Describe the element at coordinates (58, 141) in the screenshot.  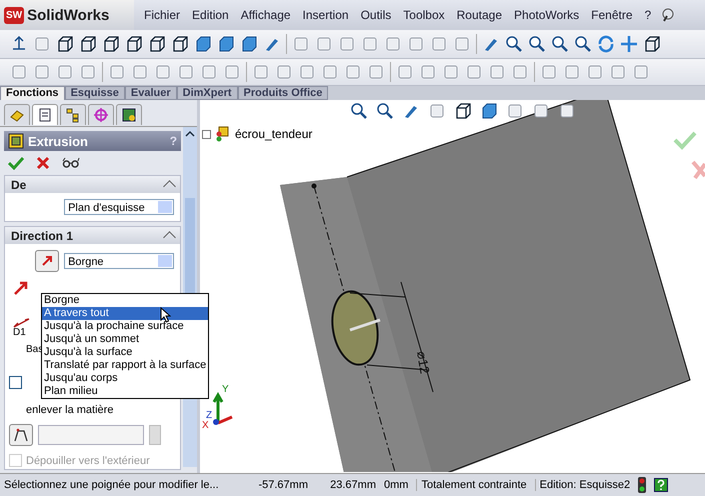
I see `feature-title: Extrusion` at that location.